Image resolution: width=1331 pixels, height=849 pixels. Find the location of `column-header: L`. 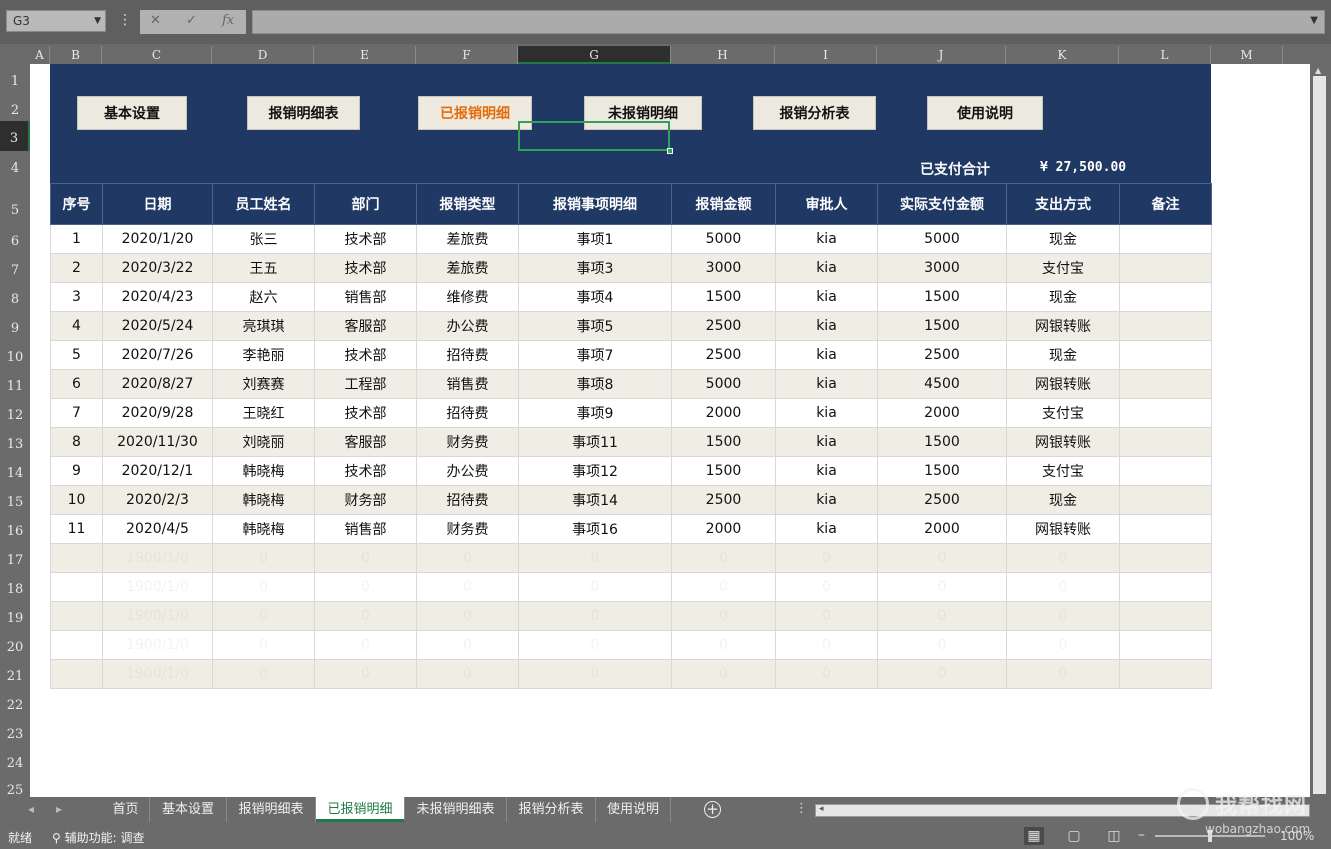

column-header: L is located at coordinates (1165, 55).